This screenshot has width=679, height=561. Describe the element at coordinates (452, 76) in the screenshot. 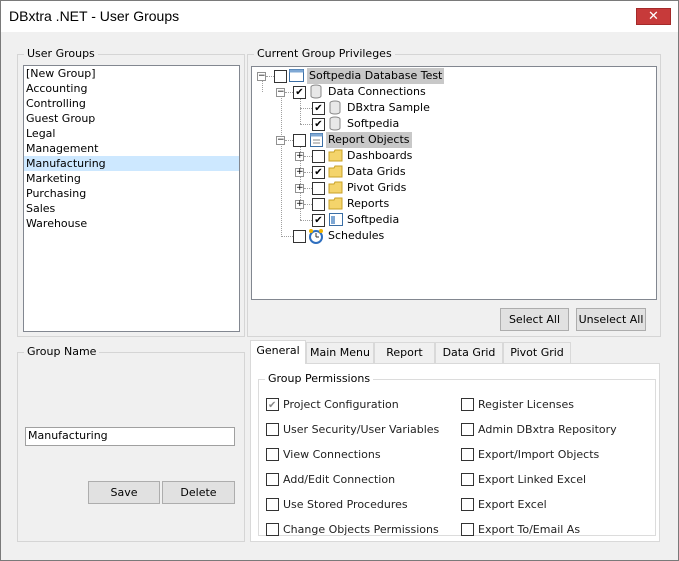

I see `tree-node-root: − Softpedia Database Test` at that location.